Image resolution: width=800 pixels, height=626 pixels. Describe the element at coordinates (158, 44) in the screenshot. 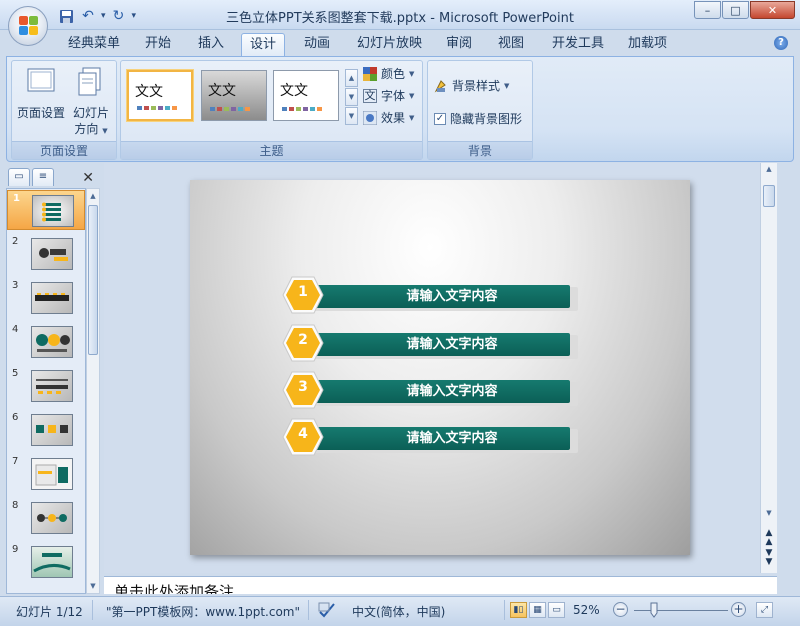

I see `tab-home: 开始` at that location.